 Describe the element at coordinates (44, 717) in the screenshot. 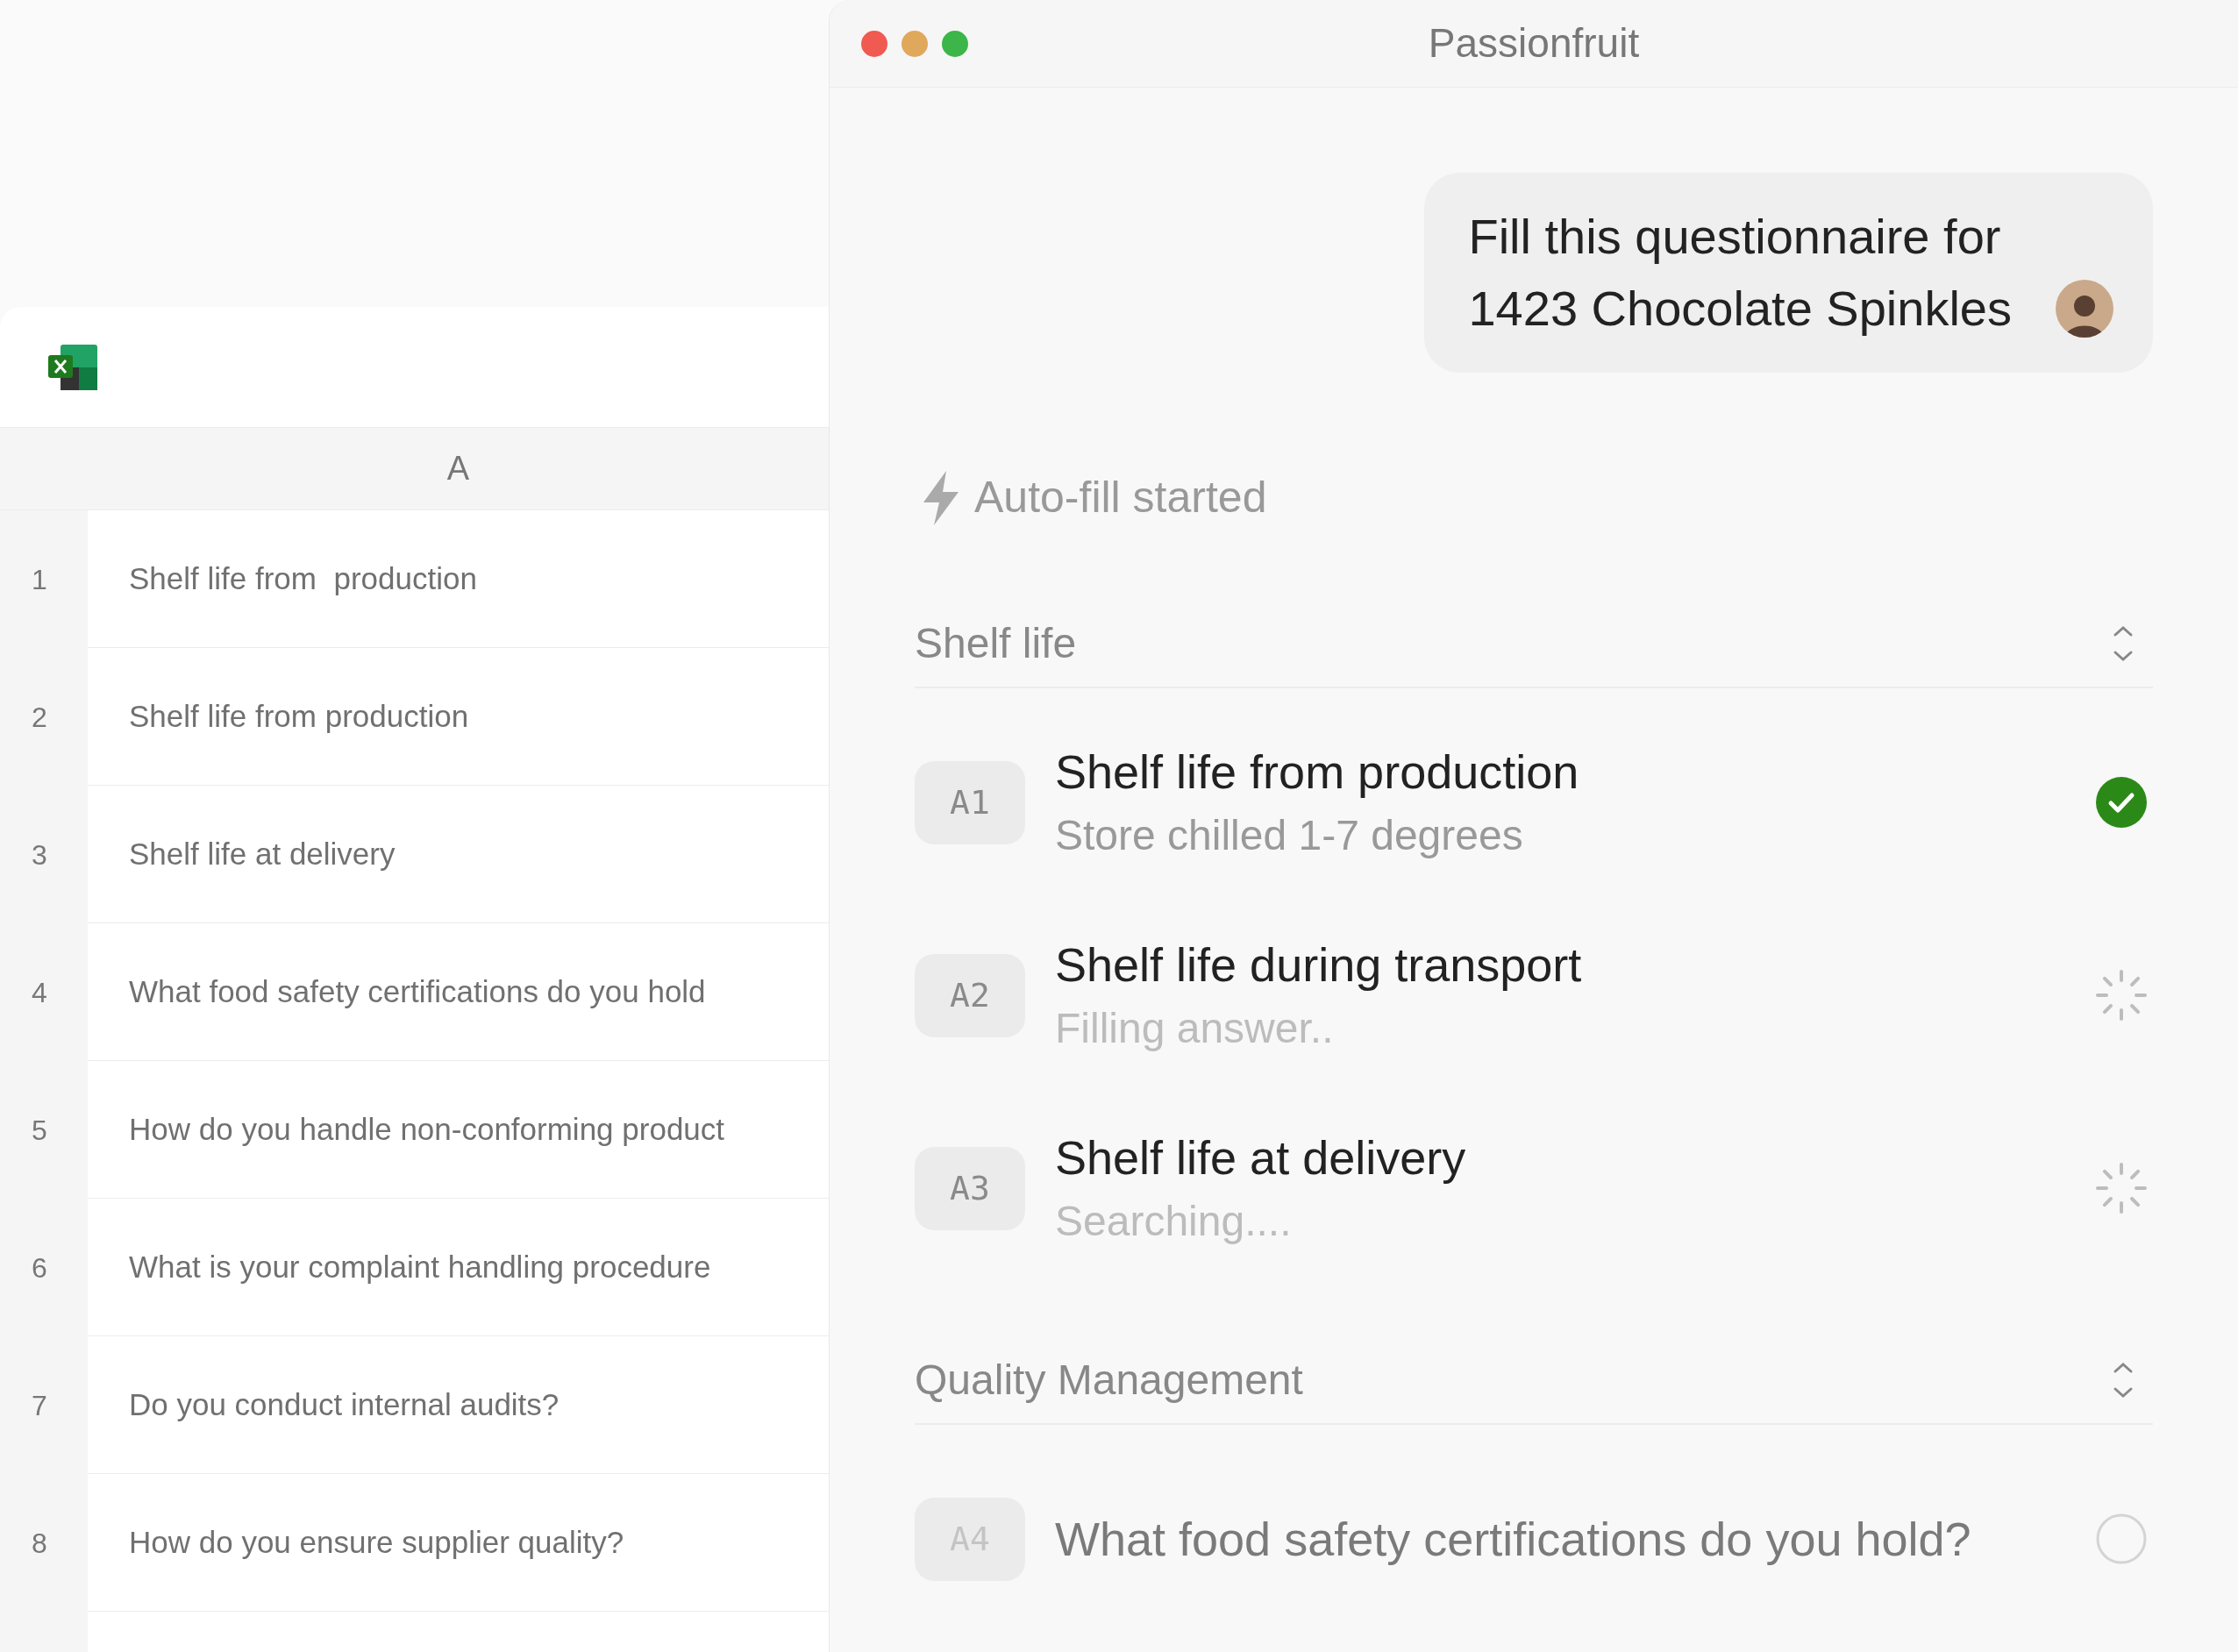

I see `row-number: 2` at that location.